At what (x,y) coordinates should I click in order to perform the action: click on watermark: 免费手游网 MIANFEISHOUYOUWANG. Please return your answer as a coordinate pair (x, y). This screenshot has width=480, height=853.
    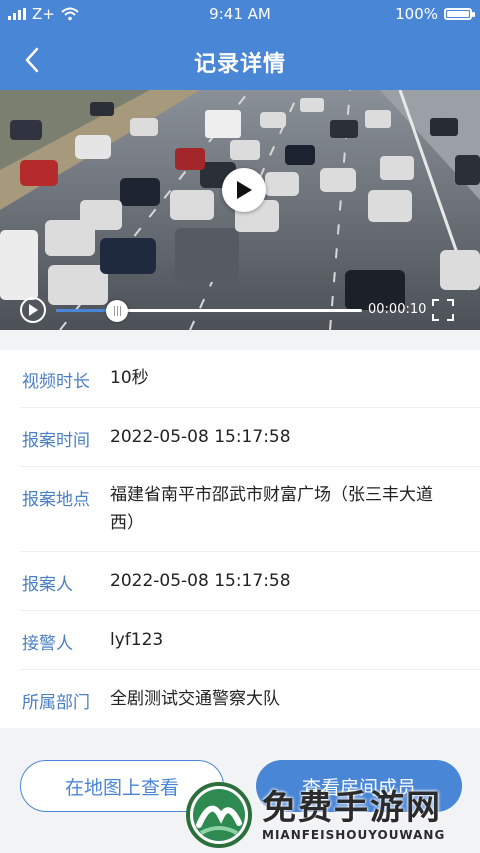
    Looking at the image, I should click on (331, 816).